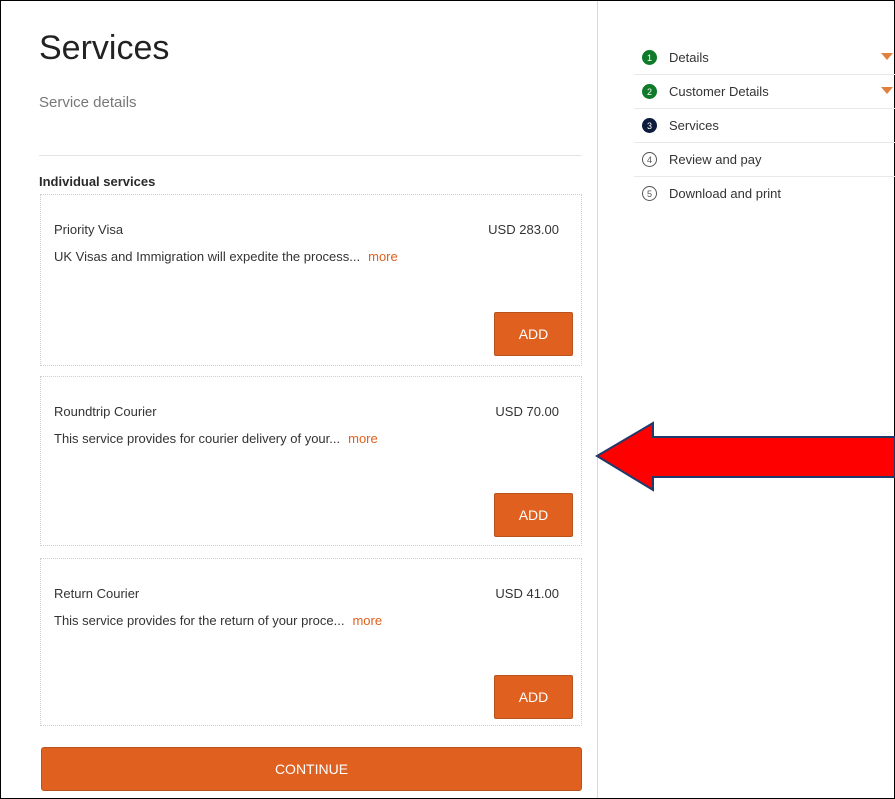 Image resolution: width=895 pixels, height=799 pixels. I want to click on panel-divider, so click(597, 399).